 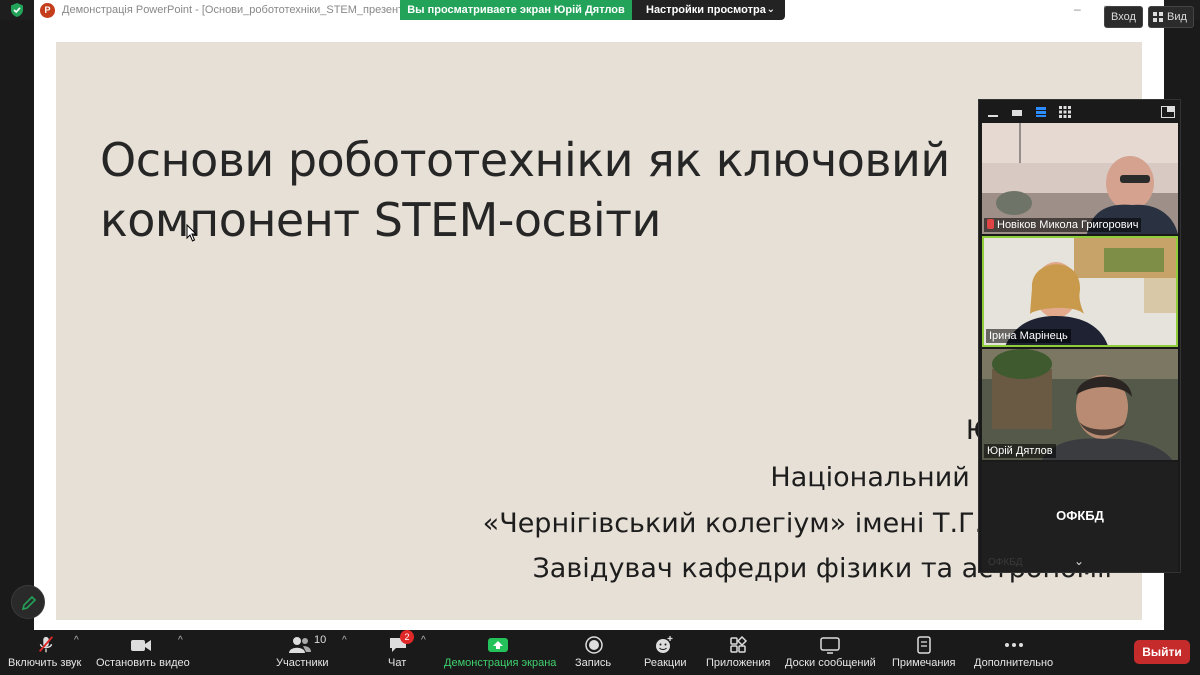 I want to click on whiteboards-button: Доски сообщений, so click(x=830, y=652).